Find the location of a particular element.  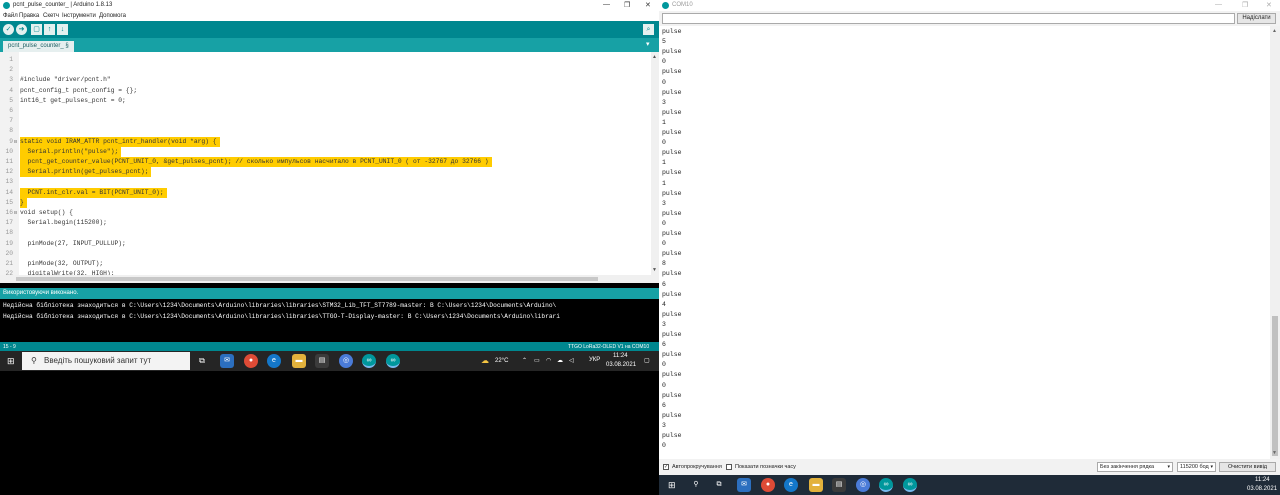

menu-help: Допомога is located at coordinates (112, 16).